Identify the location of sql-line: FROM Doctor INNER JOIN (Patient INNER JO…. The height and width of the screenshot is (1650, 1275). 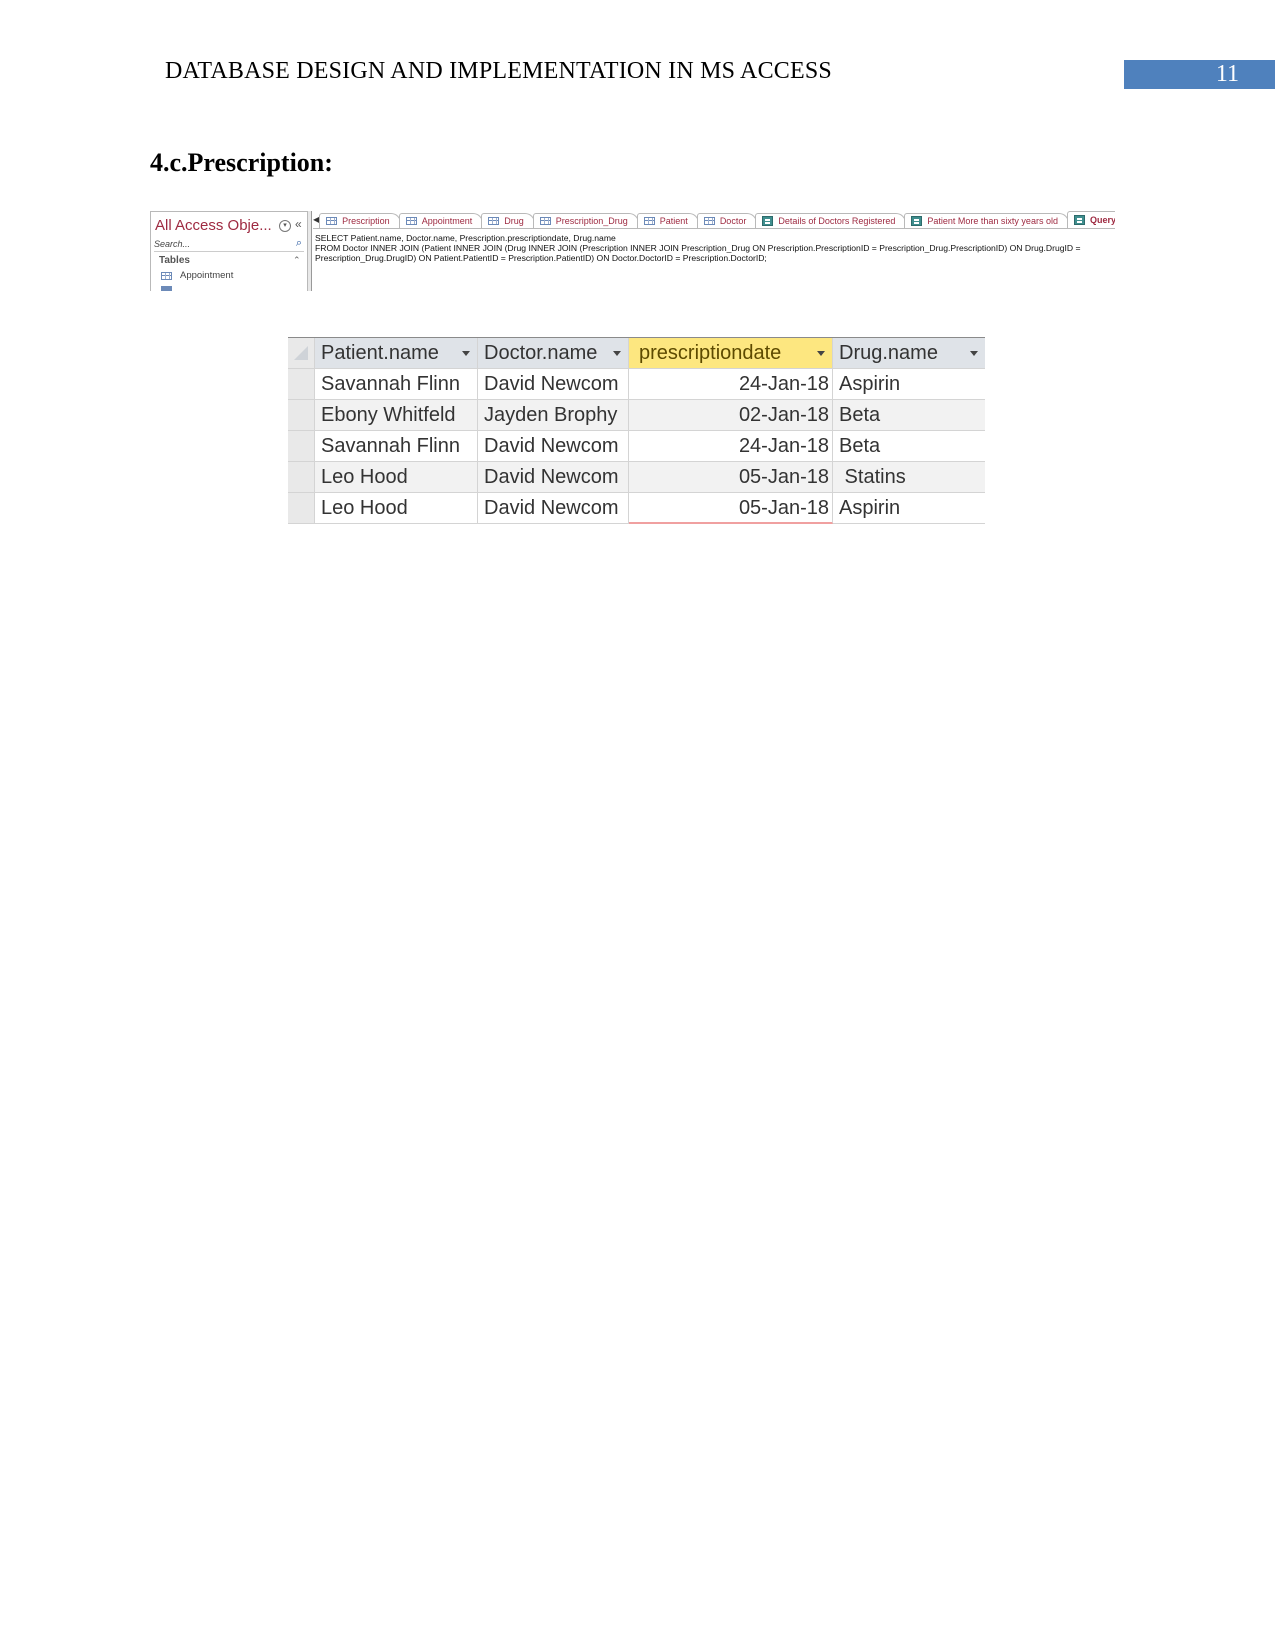
(698, 248).